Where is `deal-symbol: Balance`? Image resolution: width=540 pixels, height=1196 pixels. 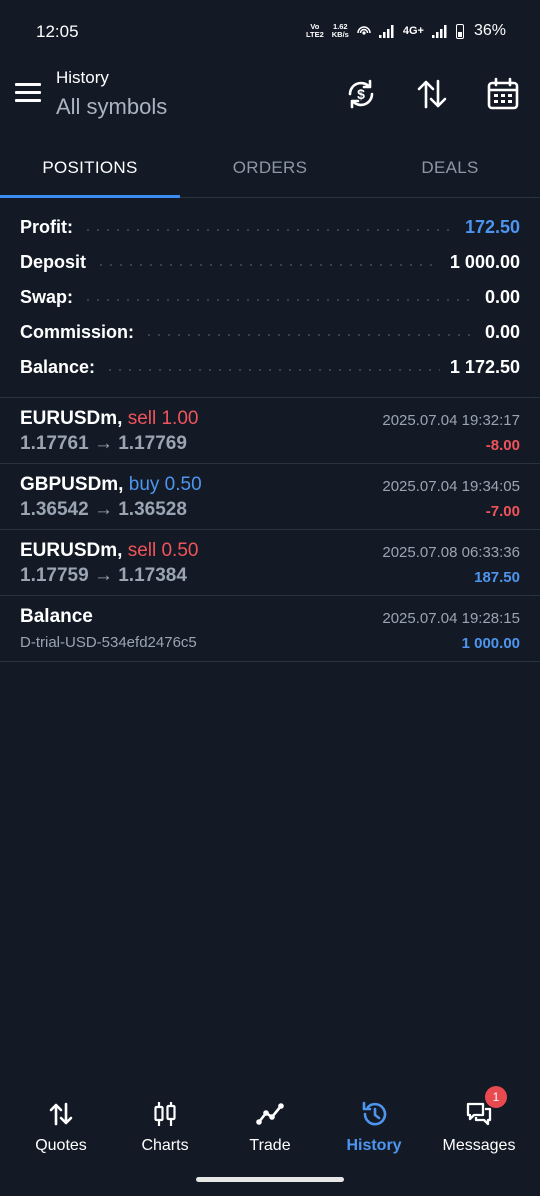 deal-symbol: Balance is located at coordinates (56, 616).